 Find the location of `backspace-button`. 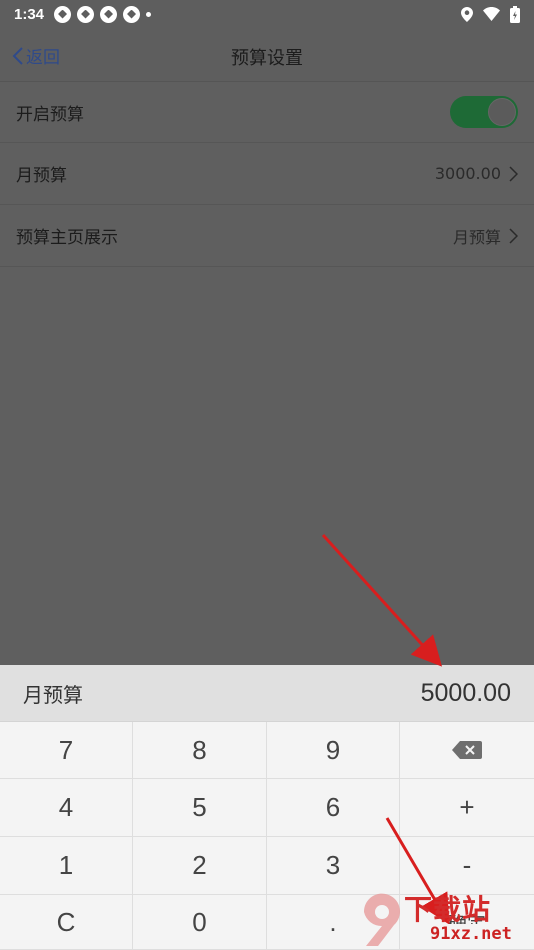

backspace-button is located at coordinates (467, 750).